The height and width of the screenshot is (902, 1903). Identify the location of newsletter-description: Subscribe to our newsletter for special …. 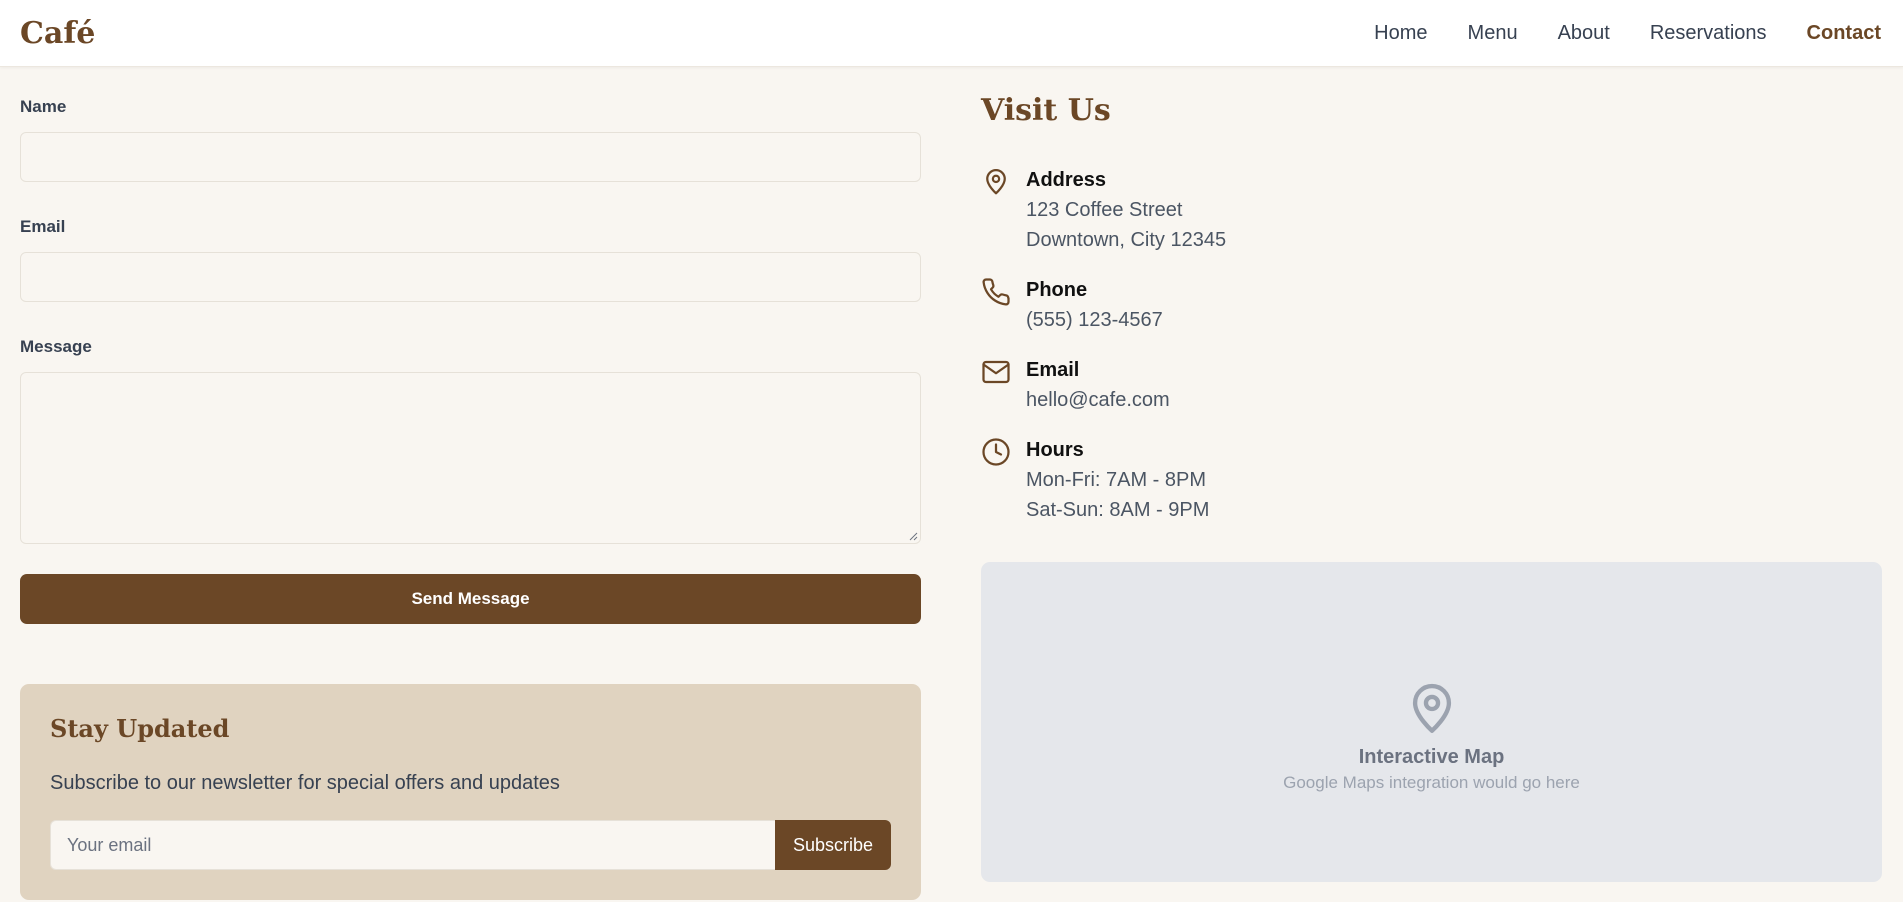
(305, 783).